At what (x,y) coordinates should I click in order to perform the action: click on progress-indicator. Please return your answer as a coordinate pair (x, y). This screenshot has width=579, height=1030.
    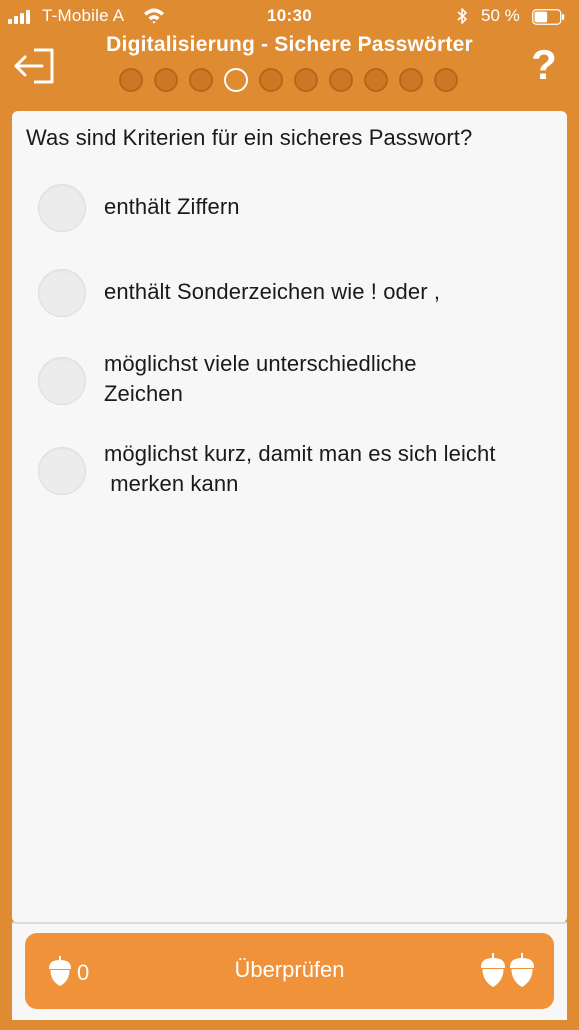
    Looking at the image, I should click on (294, 82).